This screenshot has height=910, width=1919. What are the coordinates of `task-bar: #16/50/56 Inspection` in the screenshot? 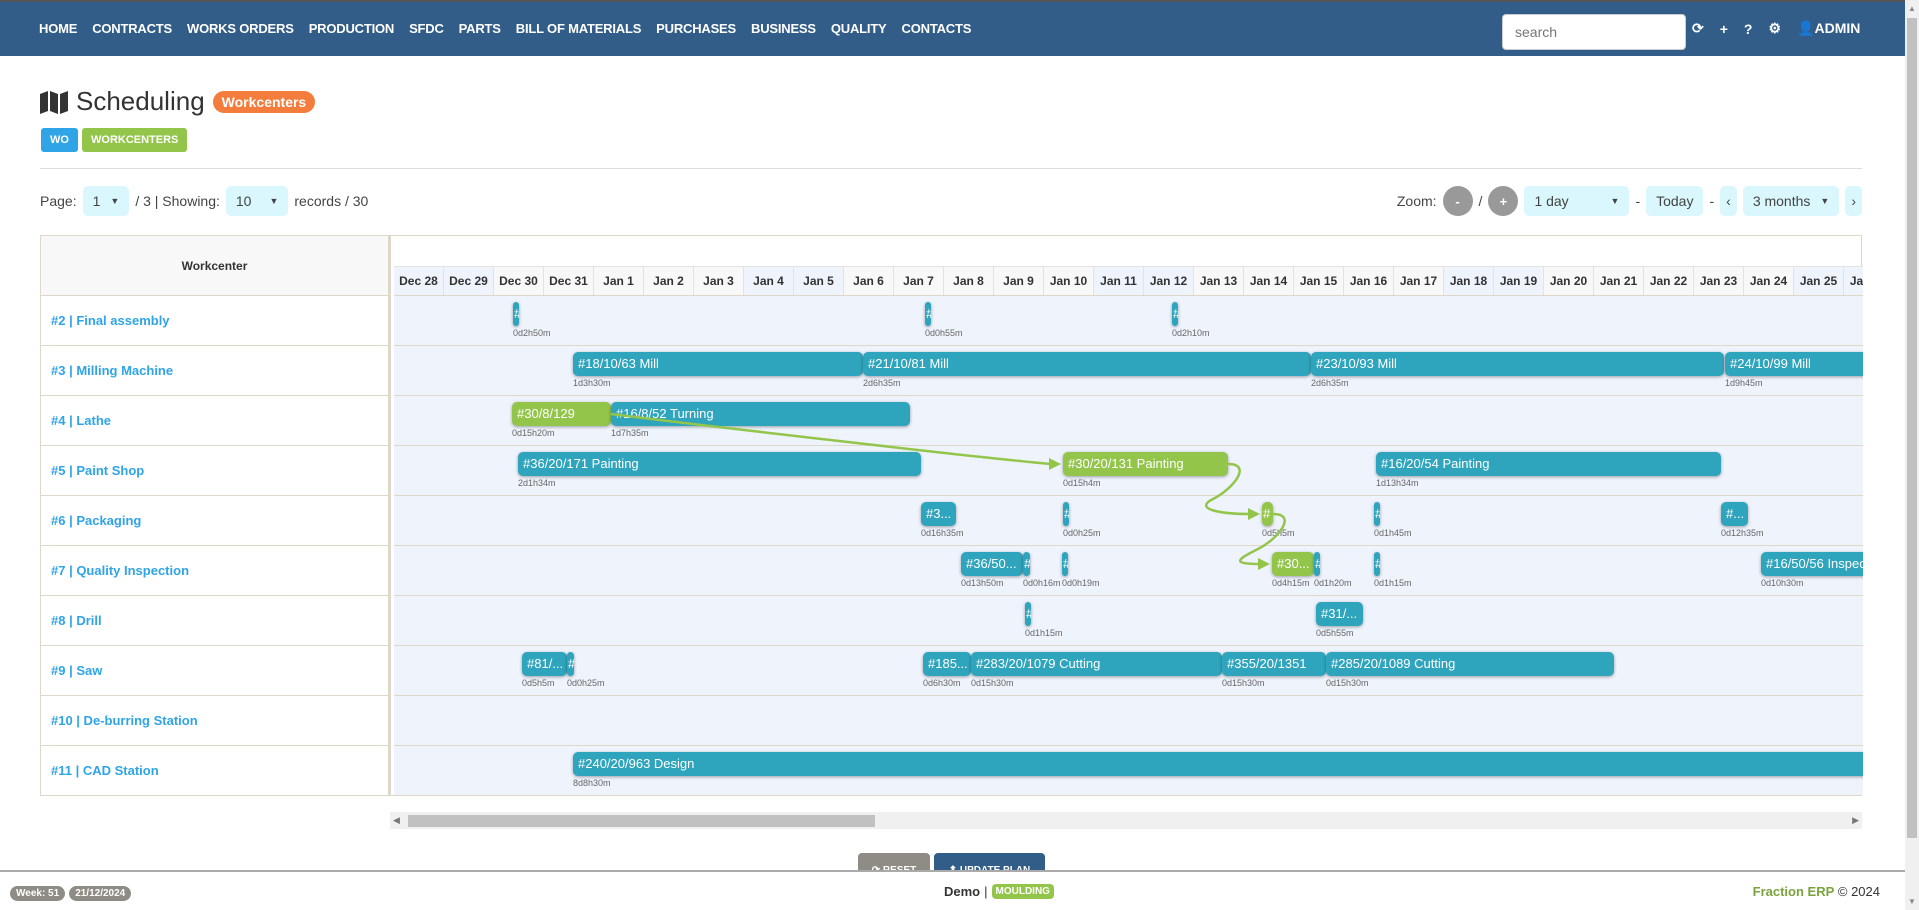 It's located at (1812, 564).